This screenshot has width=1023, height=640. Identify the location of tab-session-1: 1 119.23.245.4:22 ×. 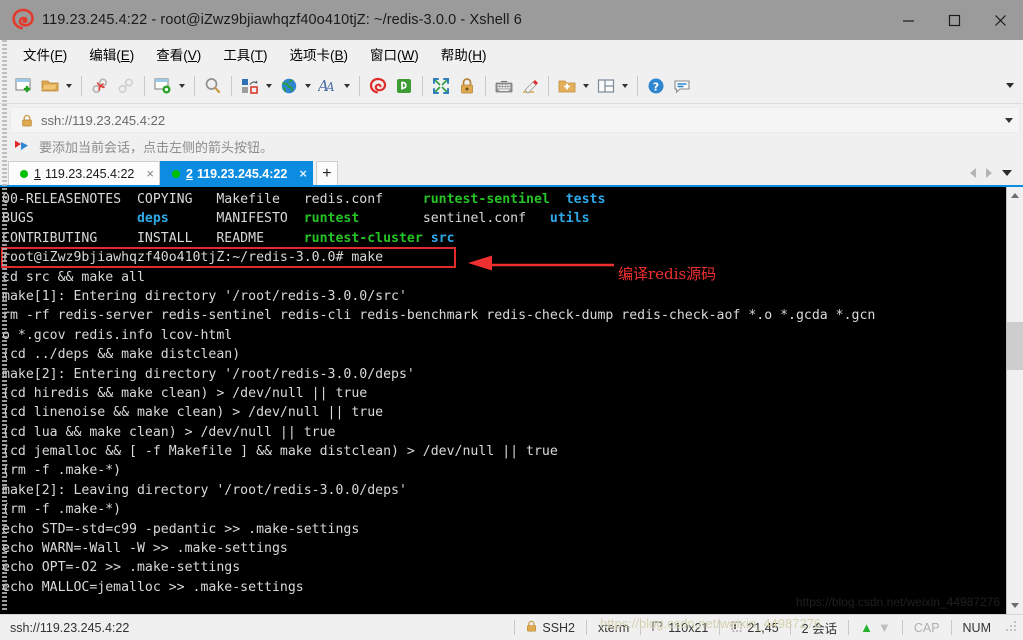
(84, 173).